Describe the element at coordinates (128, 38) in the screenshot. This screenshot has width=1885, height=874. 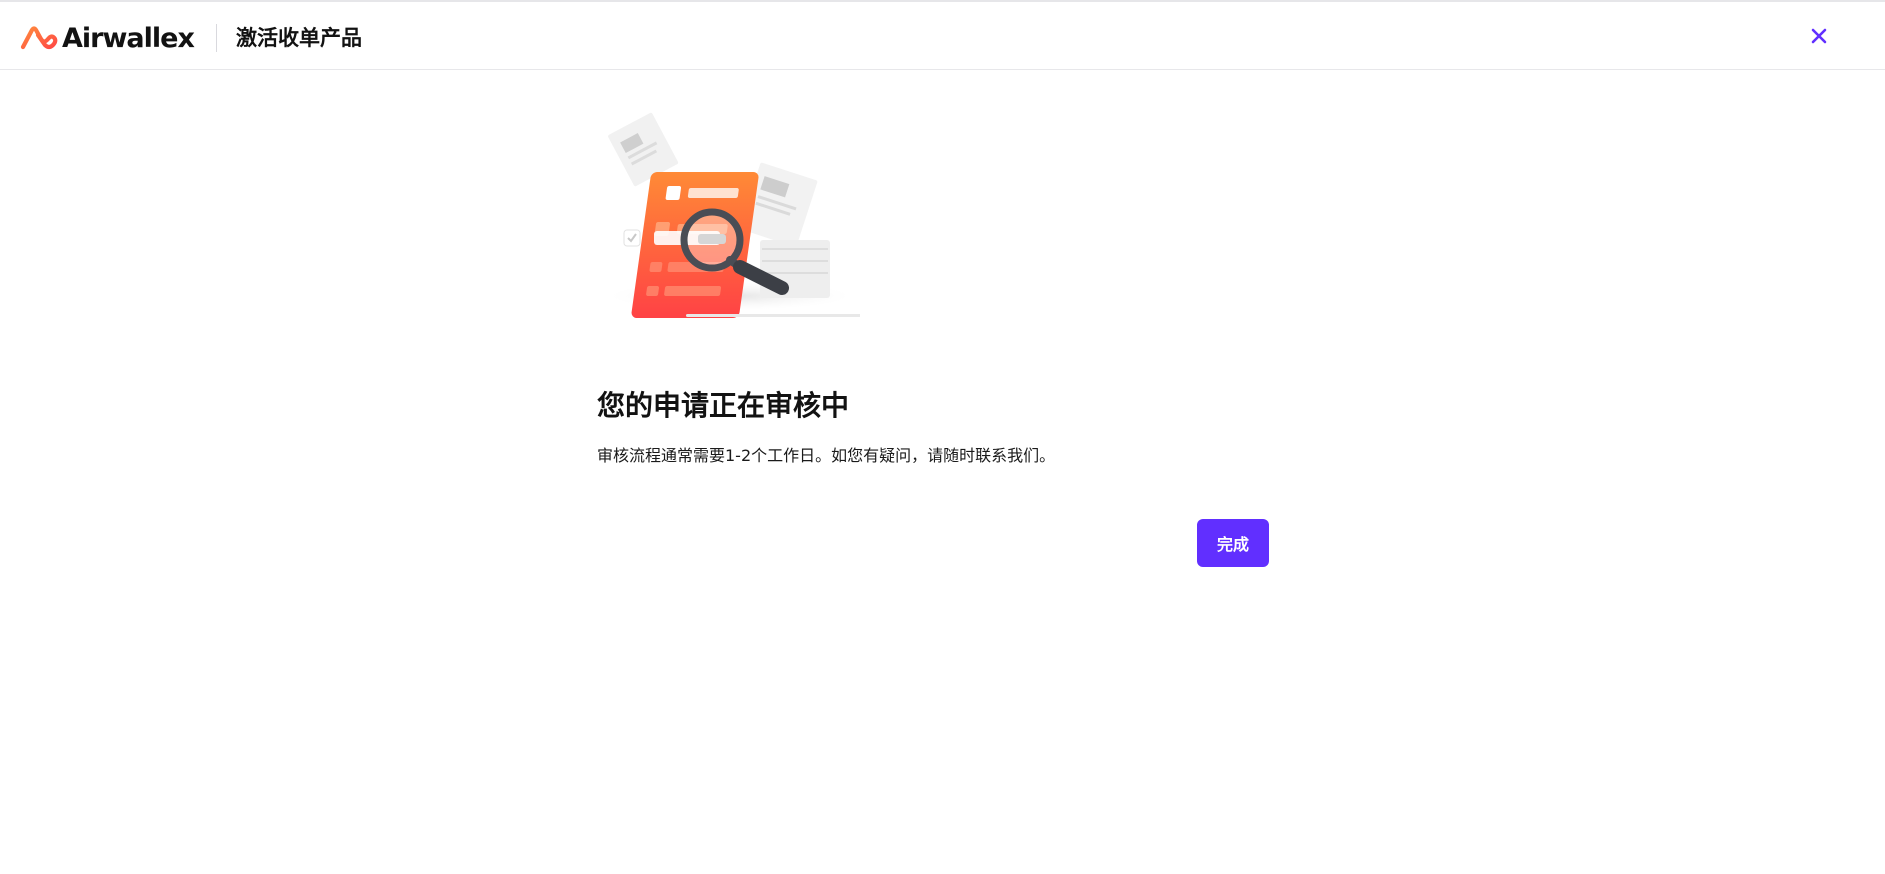
I see `brand-name: Airwallex` at that location.